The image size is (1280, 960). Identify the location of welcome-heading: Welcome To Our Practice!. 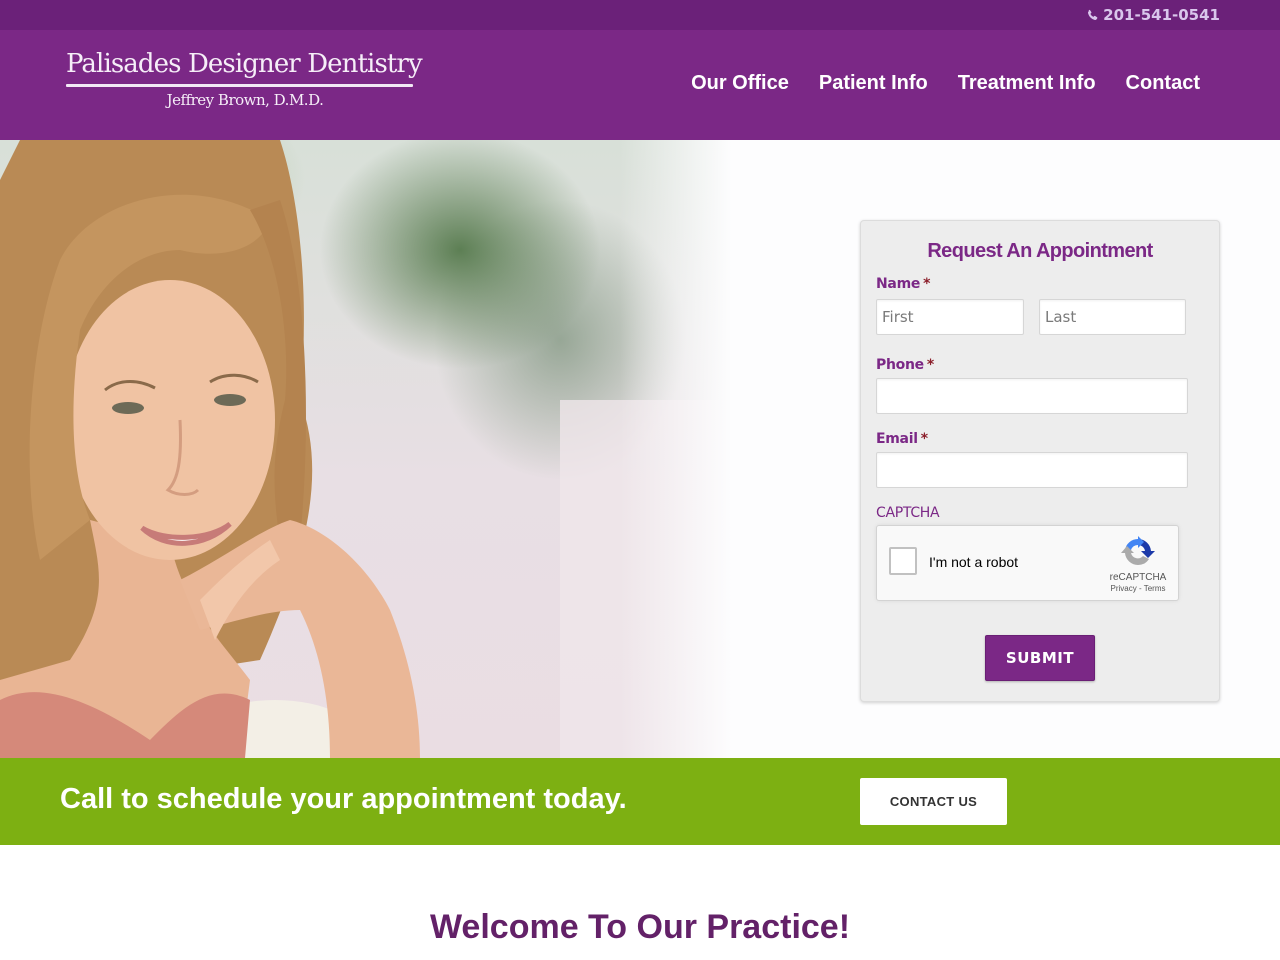
(640, 927).